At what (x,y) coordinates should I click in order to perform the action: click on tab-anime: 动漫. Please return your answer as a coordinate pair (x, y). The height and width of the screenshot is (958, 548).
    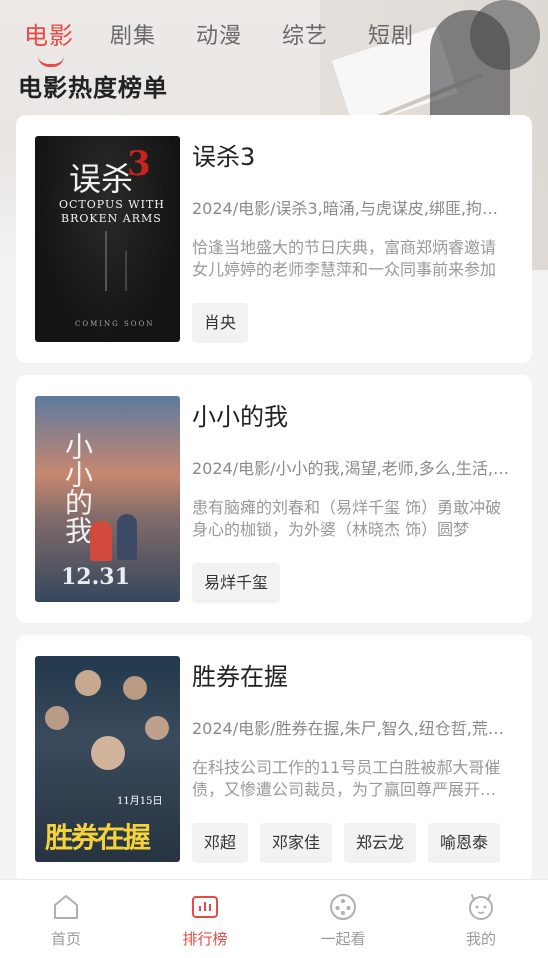
    Looking at the image, I should click on (219, 34).